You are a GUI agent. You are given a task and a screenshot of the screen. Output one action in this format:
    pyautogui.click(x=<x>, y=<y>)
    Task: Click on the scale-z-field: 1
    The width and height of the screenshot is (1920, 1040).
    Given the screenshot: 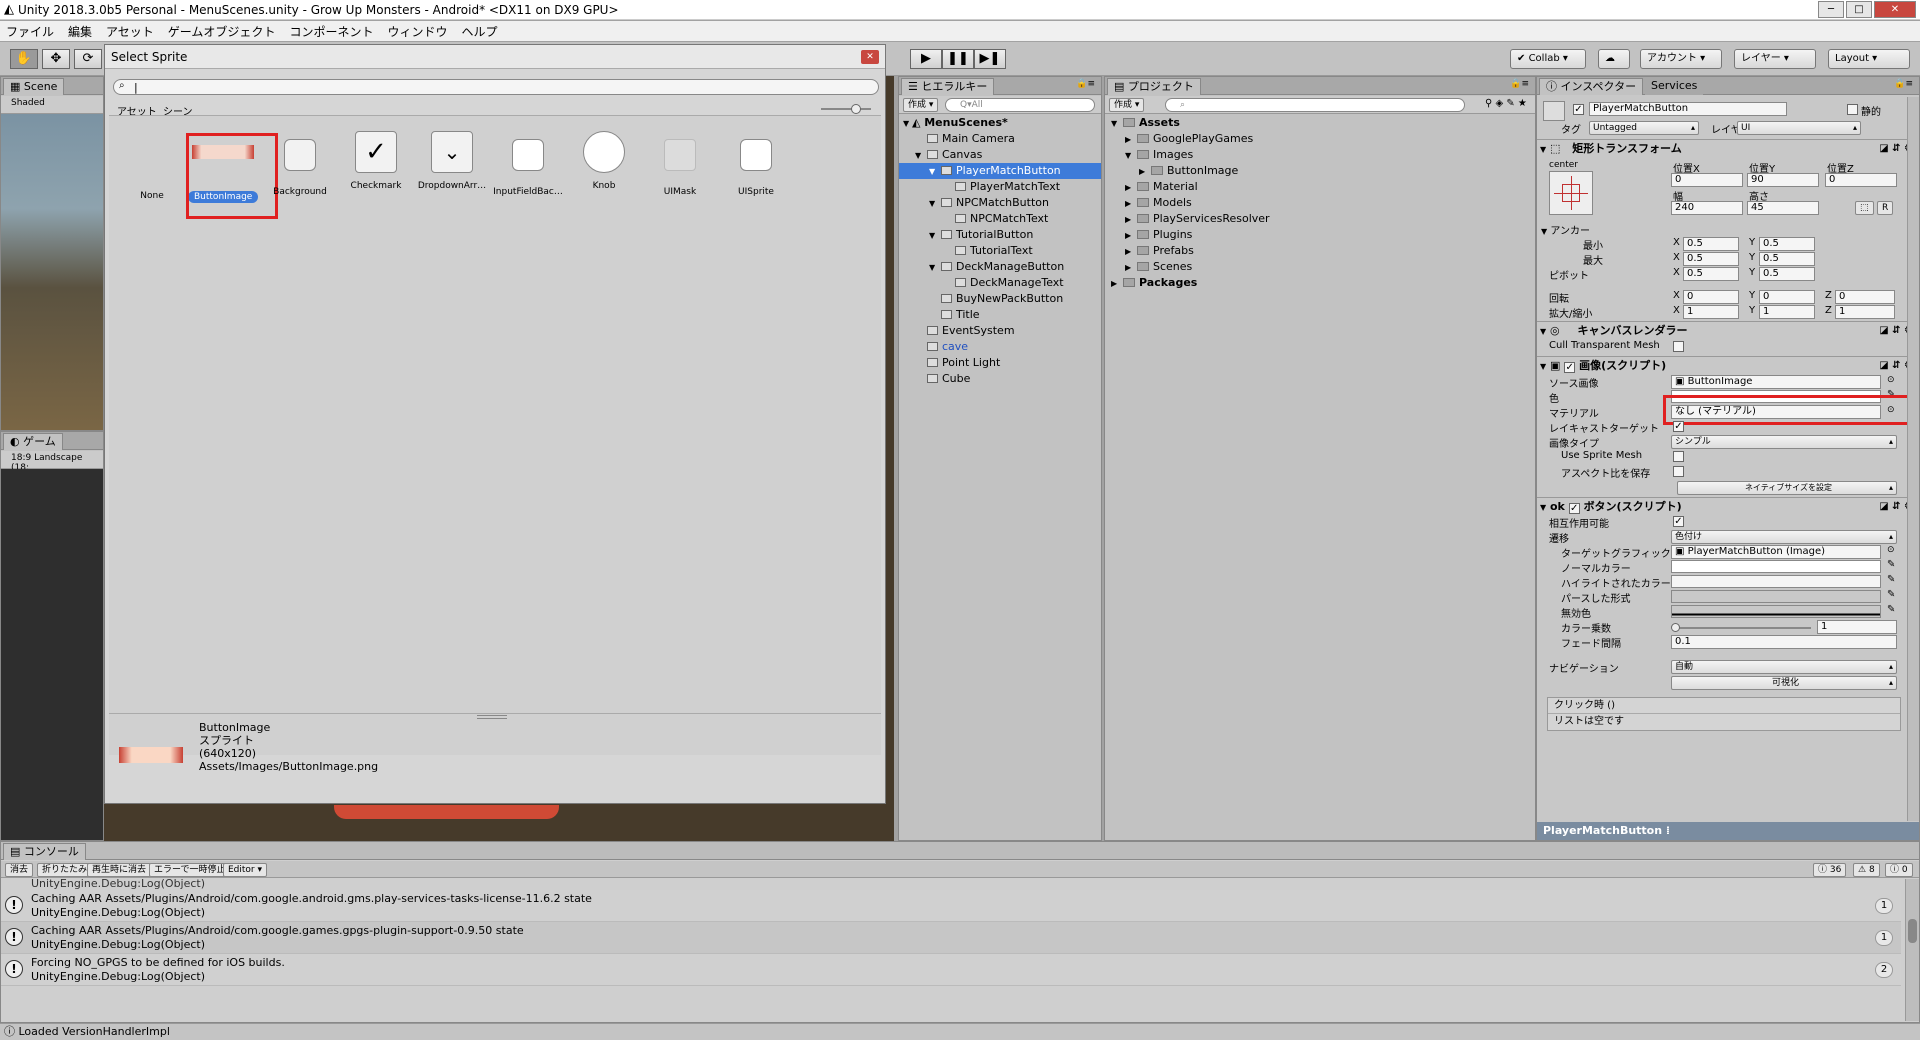 What is the action you would take?
    pyautogui.click(x=1865, y=312)
    